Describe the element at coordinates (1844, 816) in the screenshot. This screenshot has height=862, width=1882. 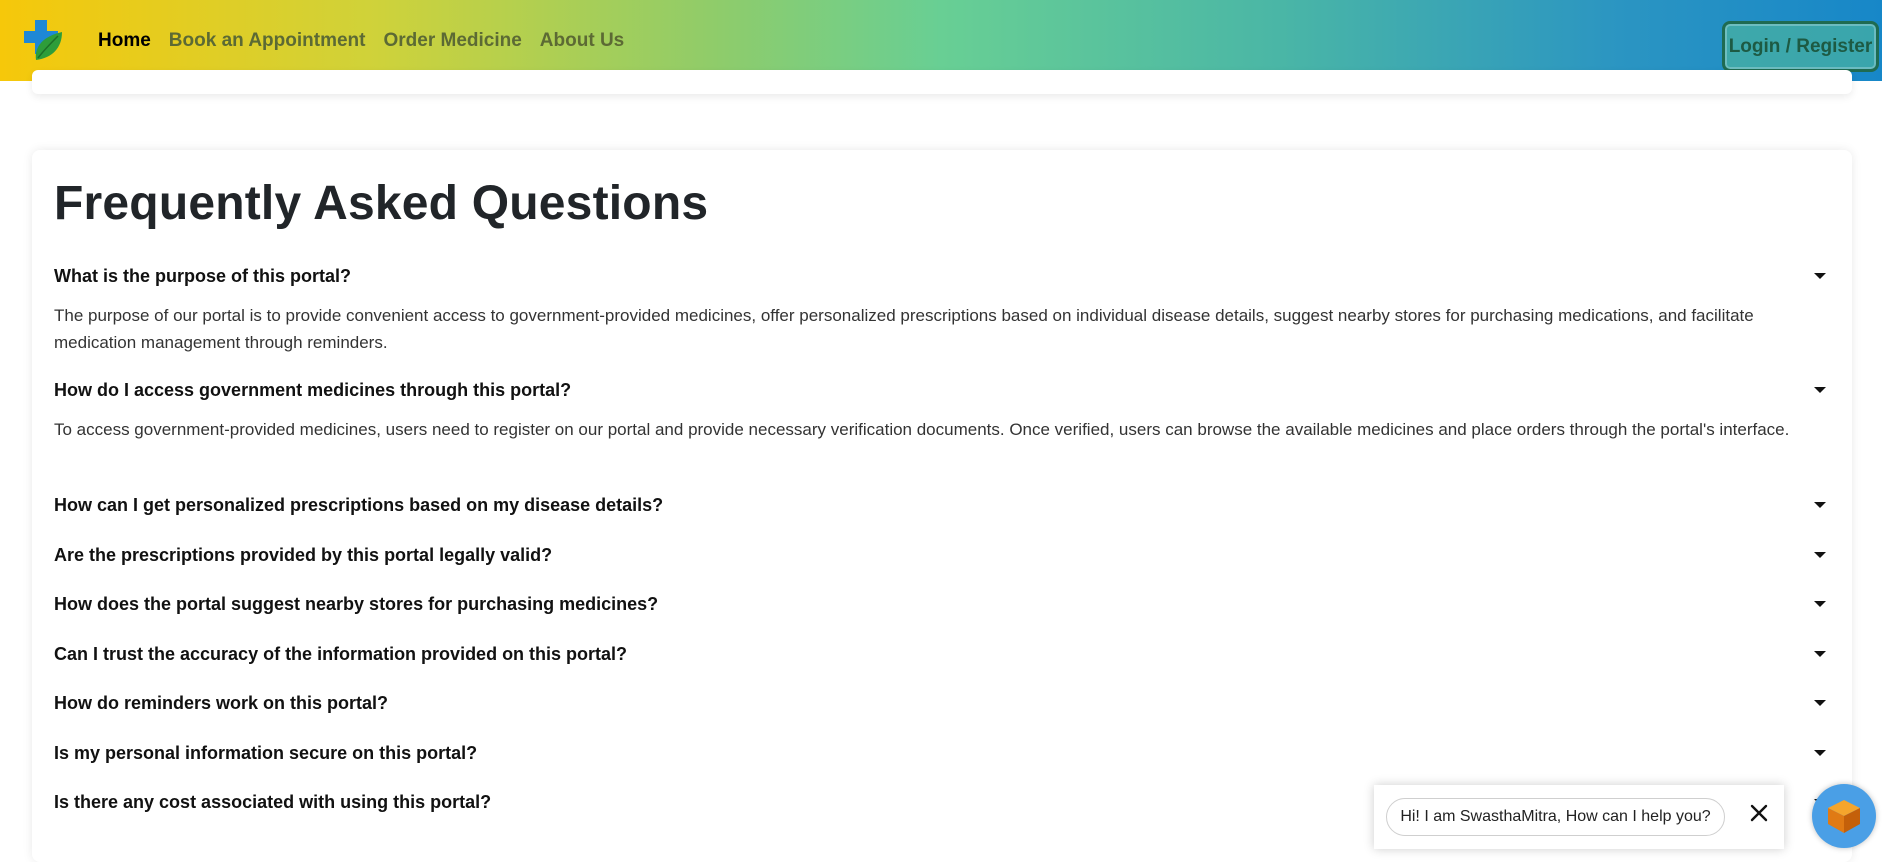
I see `chatbot-cube-icon` at that location.